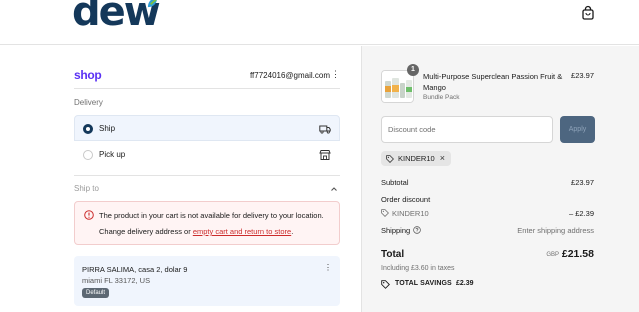 Image resolution: width=639 pixels, height=312 pixels. What do you see at coordinates (319, 22) in the screenshot?
I see `site-header: dew` at bounding box center [319, 22].